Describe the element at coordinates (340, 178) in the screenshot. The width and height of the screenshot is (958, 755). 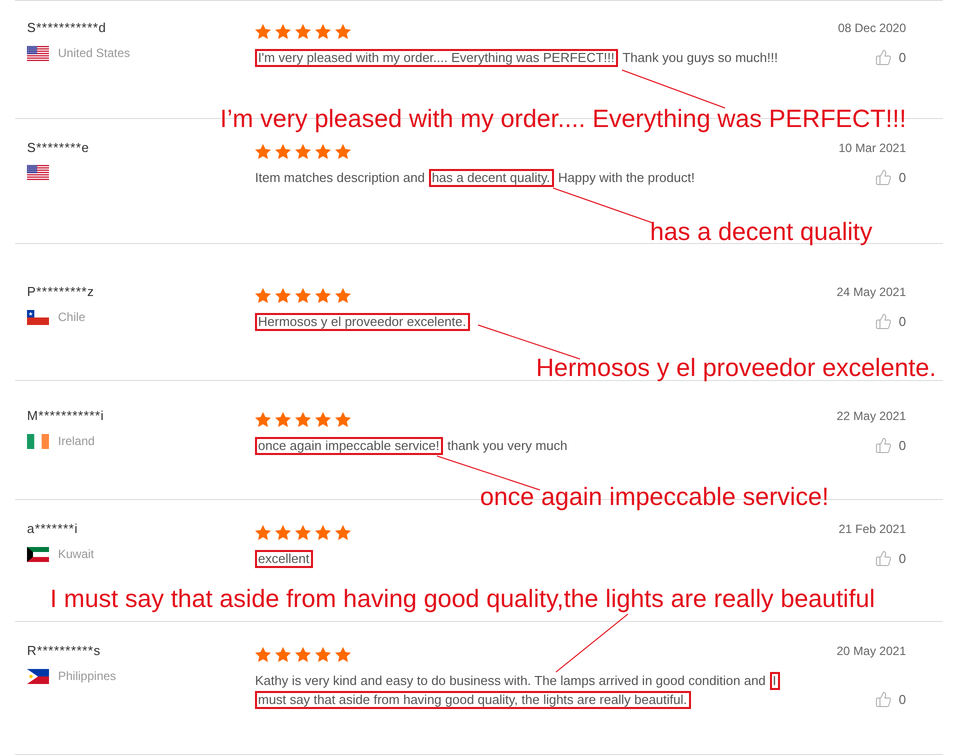
I see `review-text: Item matches description and` at that location.